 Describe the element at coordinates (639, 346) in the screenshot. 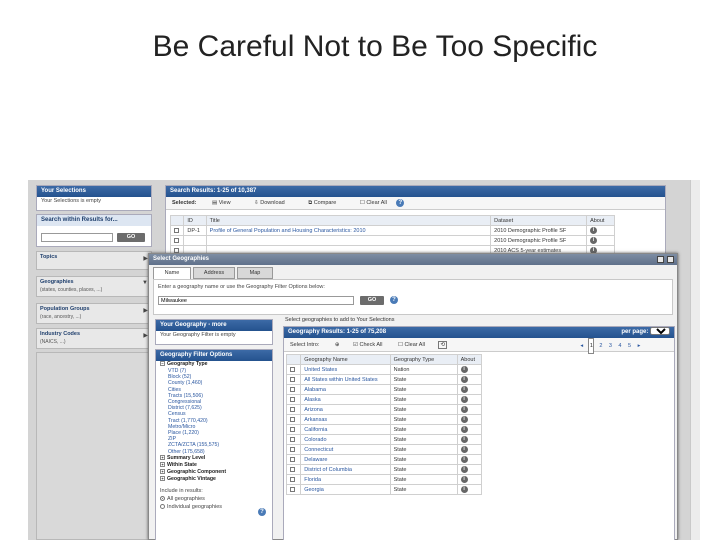

I see `page-next-icon: ▸` at that location.